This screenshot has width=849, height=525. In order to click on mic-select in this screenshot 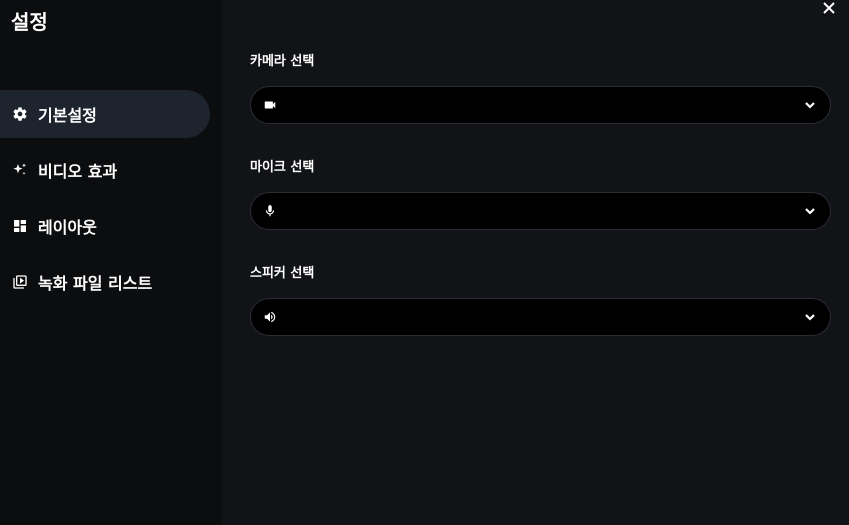, I will do `click(540, 211)`.